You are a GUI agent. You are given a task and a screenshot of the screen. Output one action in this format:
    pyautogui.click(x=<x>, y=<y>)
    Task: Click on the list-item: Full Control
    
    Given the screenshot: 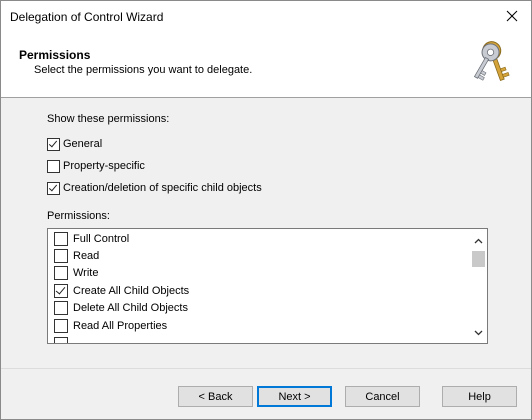 What is the action you would take?
    pyautogui.click(x=91, y=238)
    